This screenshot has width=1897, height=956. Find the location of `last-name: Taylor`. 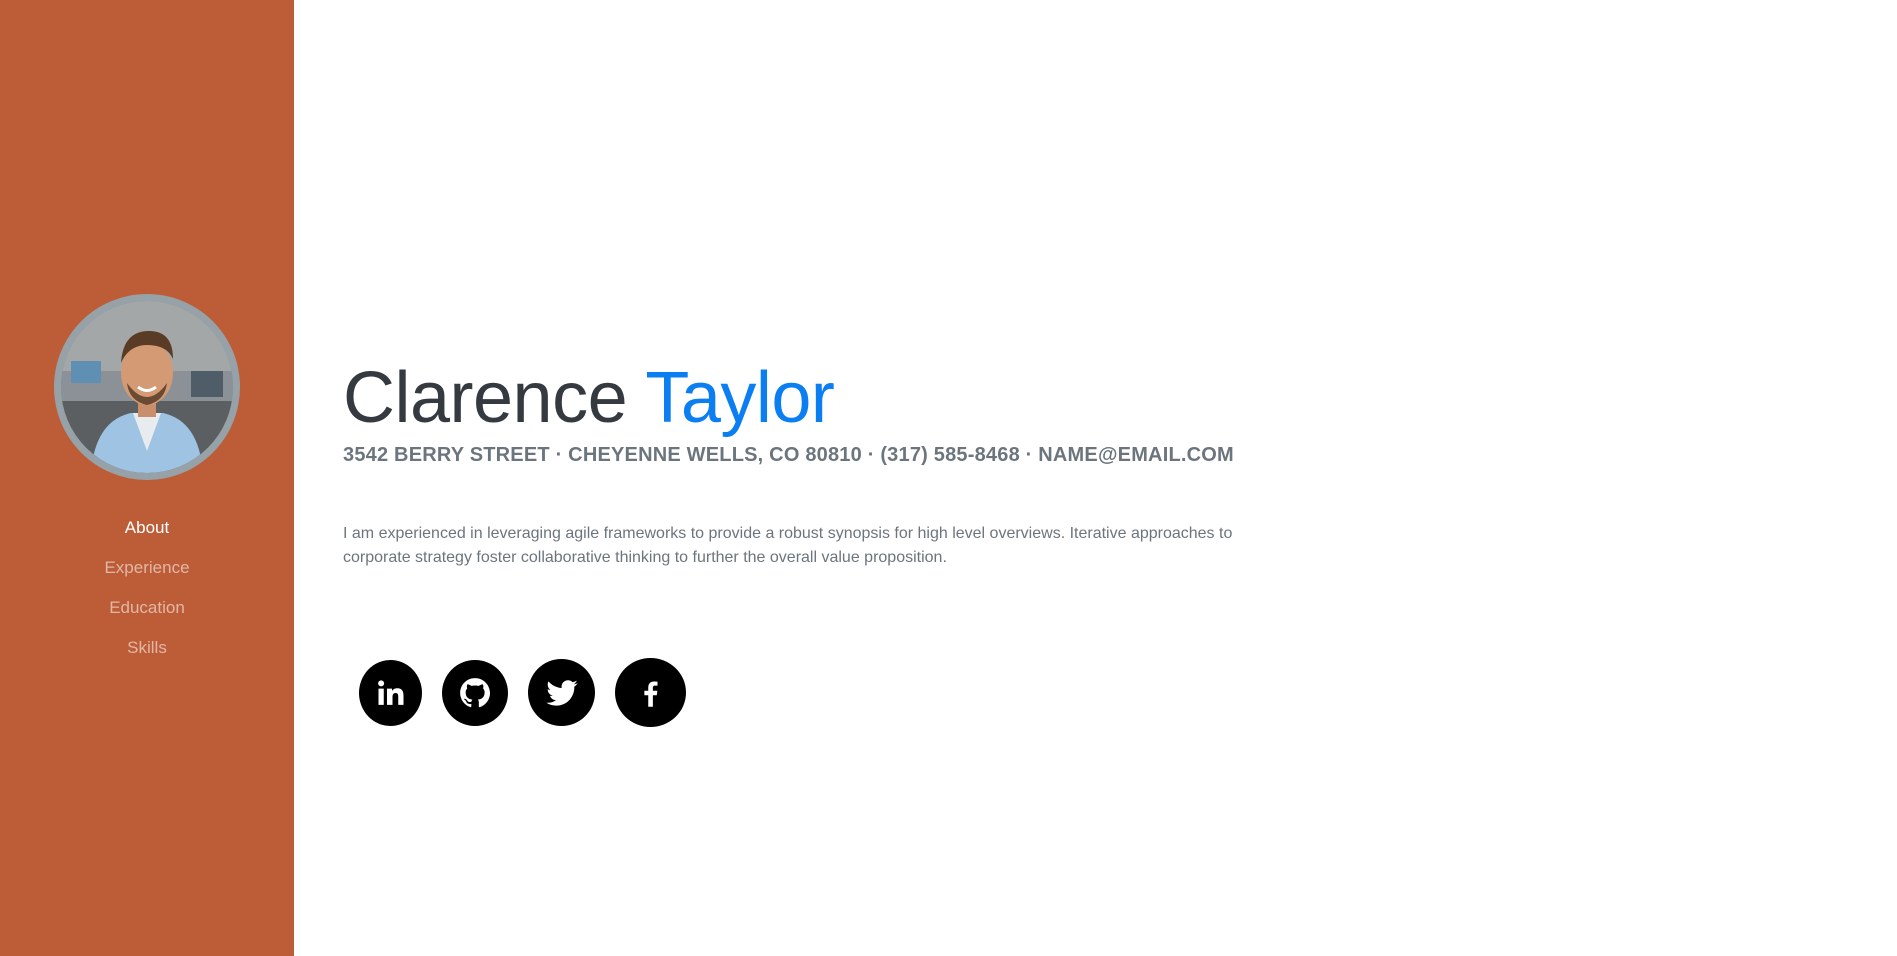

last-name: Taylor is located at coordinates (740, 398).